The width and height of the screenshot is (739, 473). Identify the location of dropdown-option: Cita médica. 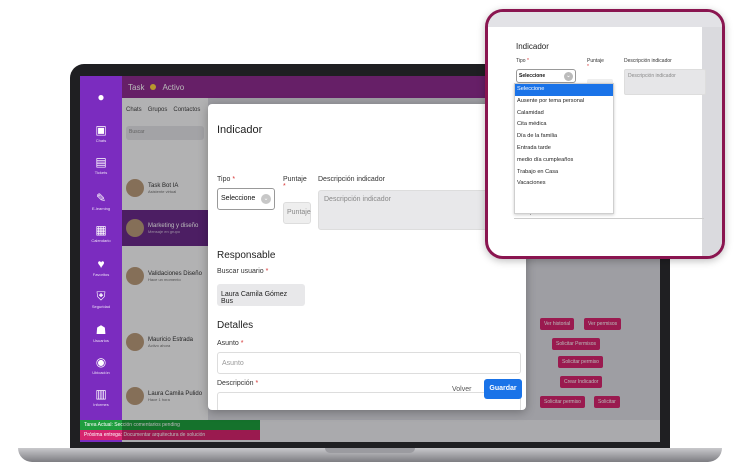
(564, 125).